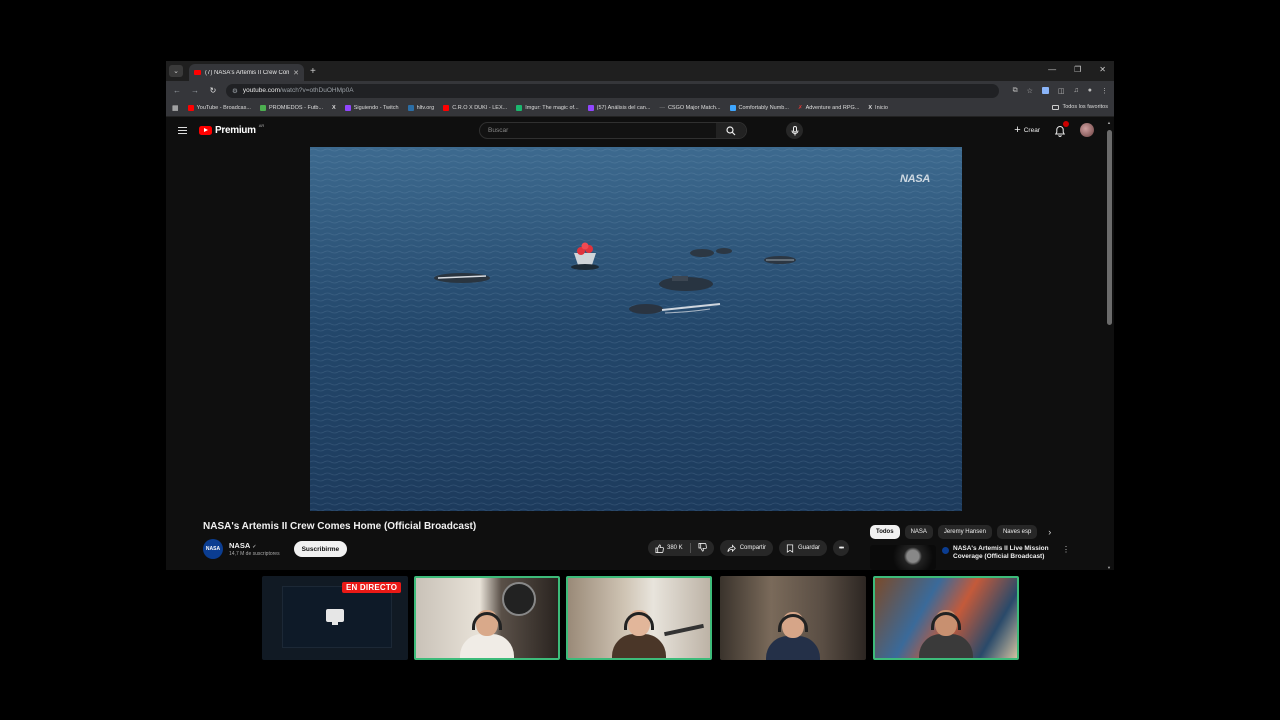 The height and width of the screenshot is (720, 1280). I want to click on minimize-icon: —, so click(1052, 69).